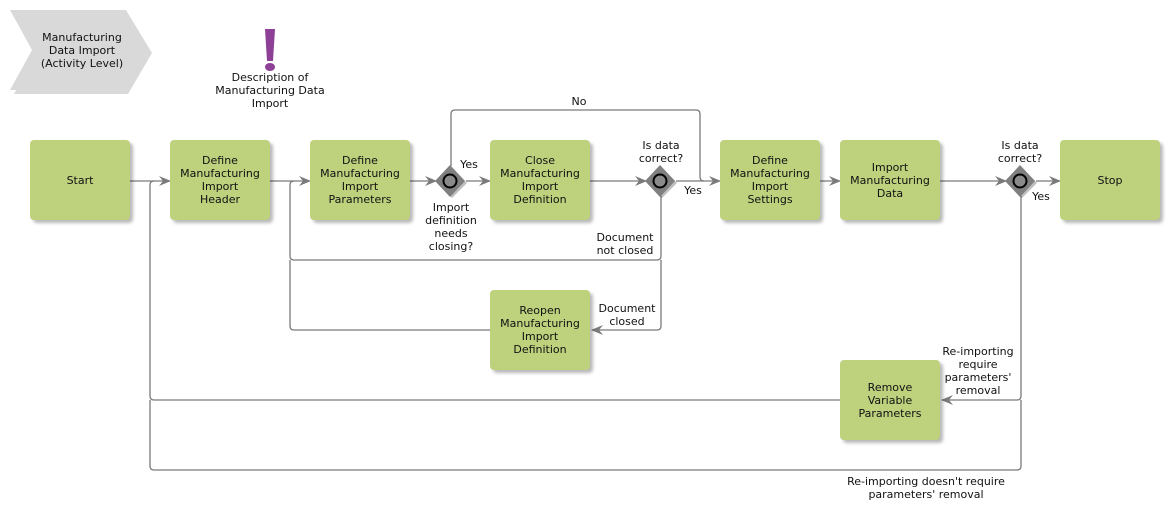  I want to click on activity-define-import-settings: Define Manufacturing Import Settings, so click(770, 180).